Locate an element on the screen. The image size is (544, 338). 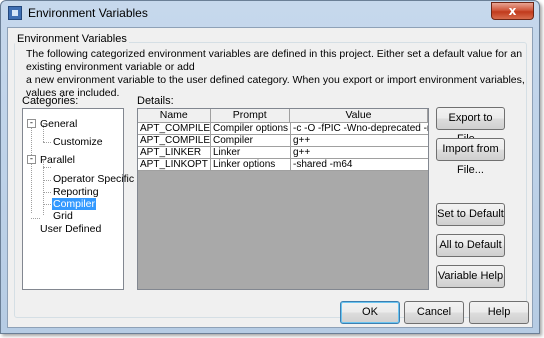
cell-name: APT_LINKOPT is located at coordinates (174, 165).